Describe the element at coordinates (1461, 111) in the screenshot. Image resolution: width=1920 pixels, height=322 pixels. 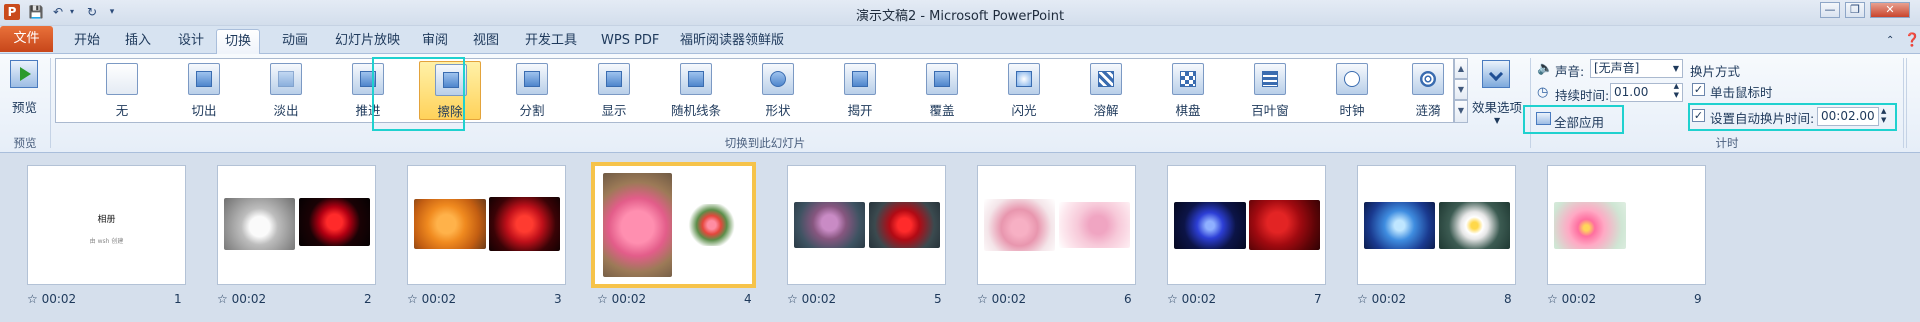
I see `gallery-expand: ▼` at that location.